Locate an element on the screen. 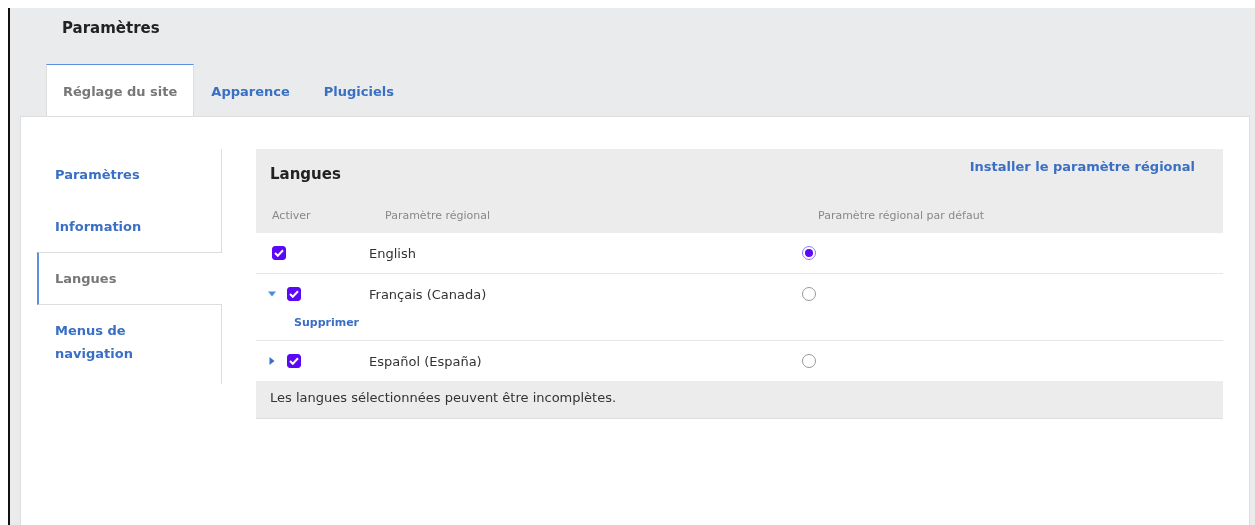  tab: Réglage du site is located at coordinates (120, 90).